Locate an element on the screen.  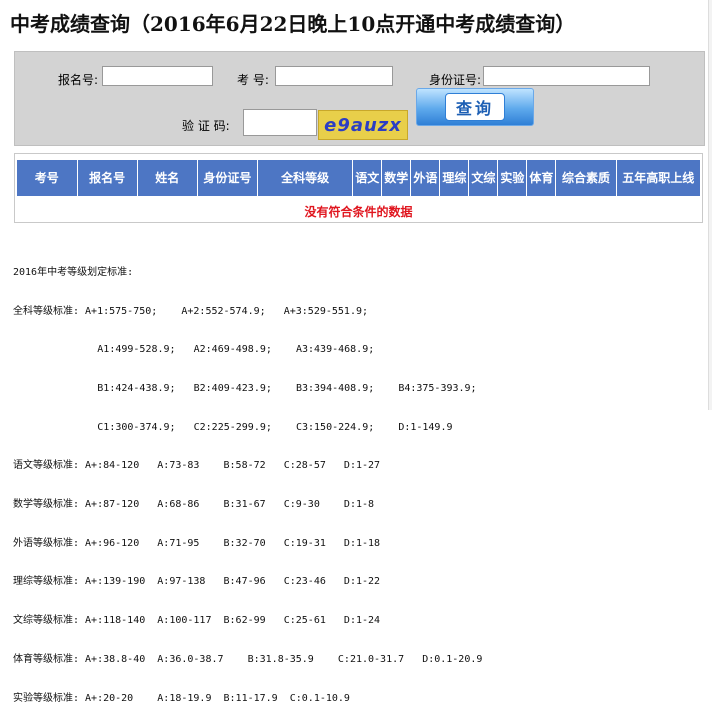
captcha-image: e9auzx is located at coordinates (363, 125).